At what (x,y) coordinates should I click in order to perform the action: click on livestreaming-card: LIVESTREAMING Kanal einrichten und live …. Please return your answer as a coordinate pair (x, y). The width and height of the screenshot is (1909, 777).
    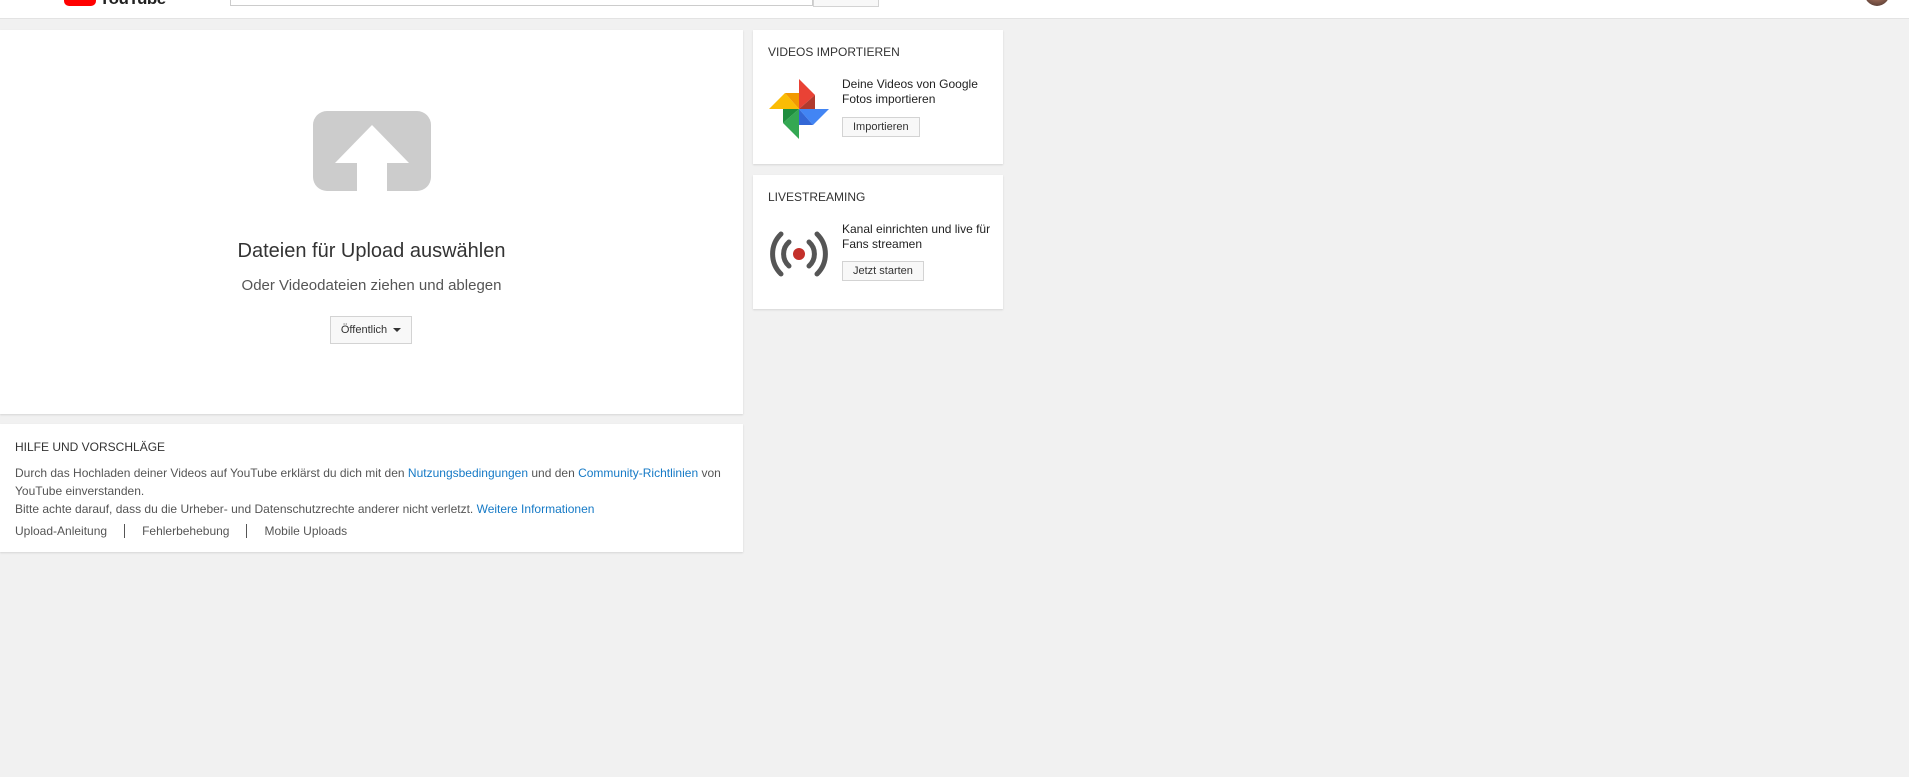
    Looking at the image, I should click on (878, 242).